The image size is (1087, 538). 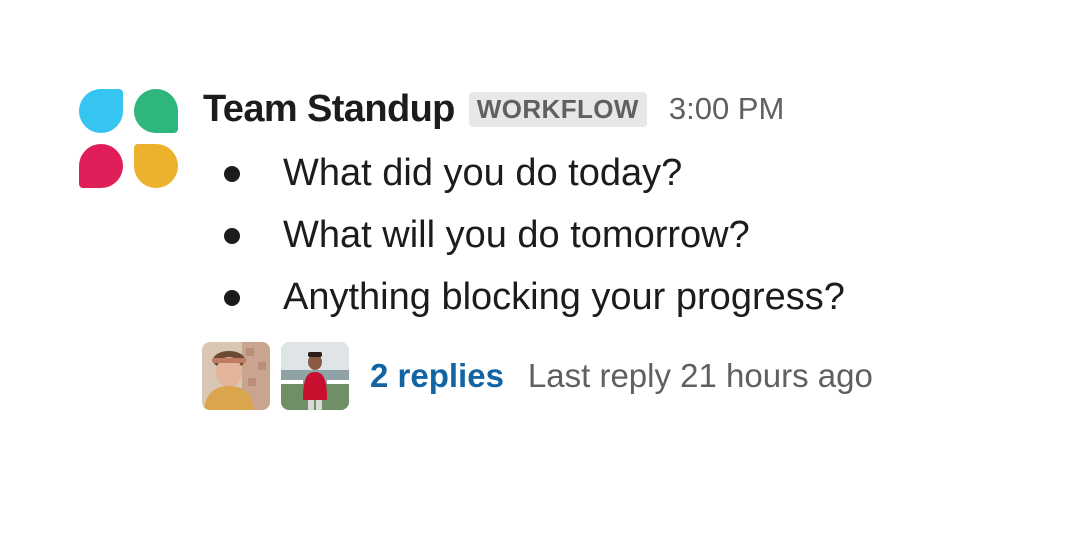 I want to click on list-item: Anything blocking your progress?, so click(x=527, y=300).